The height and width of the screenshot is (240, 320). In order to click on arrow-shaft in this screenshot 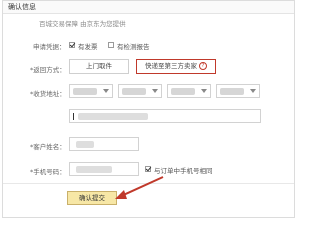, I will do `click(141, 187)`.